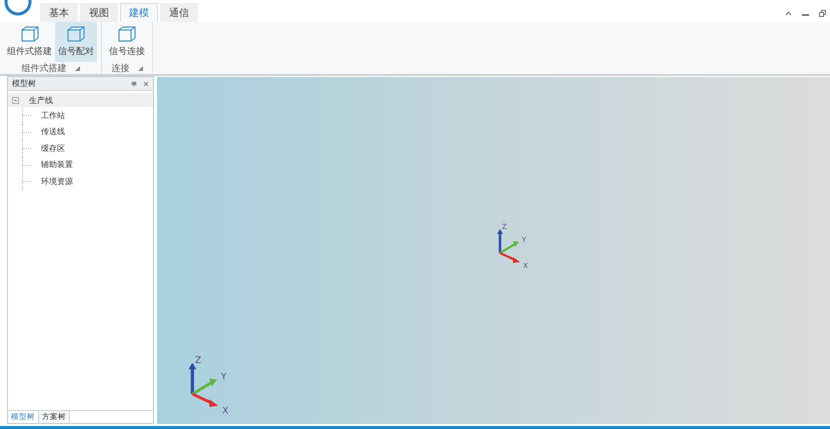 The image size is (830, 429). I want to click on ribbon-tab: 通信, so click(179, 12).